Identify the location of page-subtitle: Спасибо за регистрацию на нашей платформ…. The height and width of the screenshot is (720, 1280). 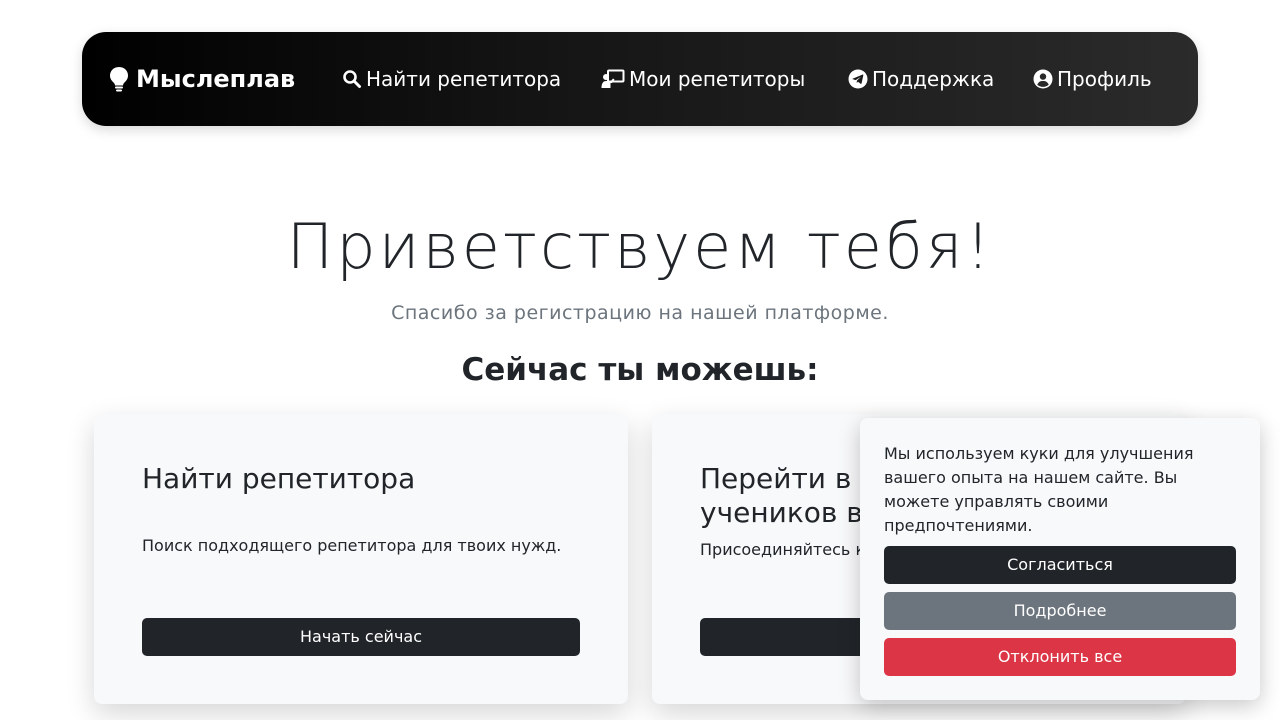
(640, 313).